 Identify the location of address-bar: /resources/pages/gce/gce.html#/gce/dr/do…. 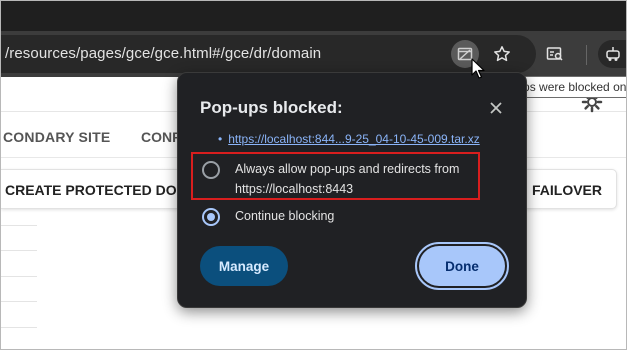
(268, 54).